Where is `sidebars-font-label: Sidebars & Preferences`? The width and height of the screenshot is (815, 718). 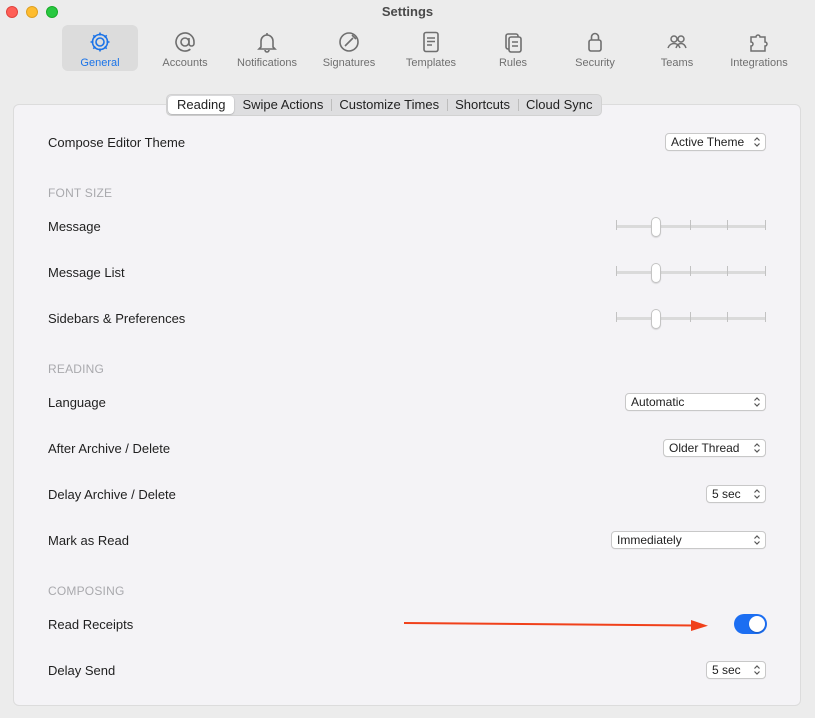 sidebars-font-label: Sidebars & Preferences is located at coordinates (117, 318).